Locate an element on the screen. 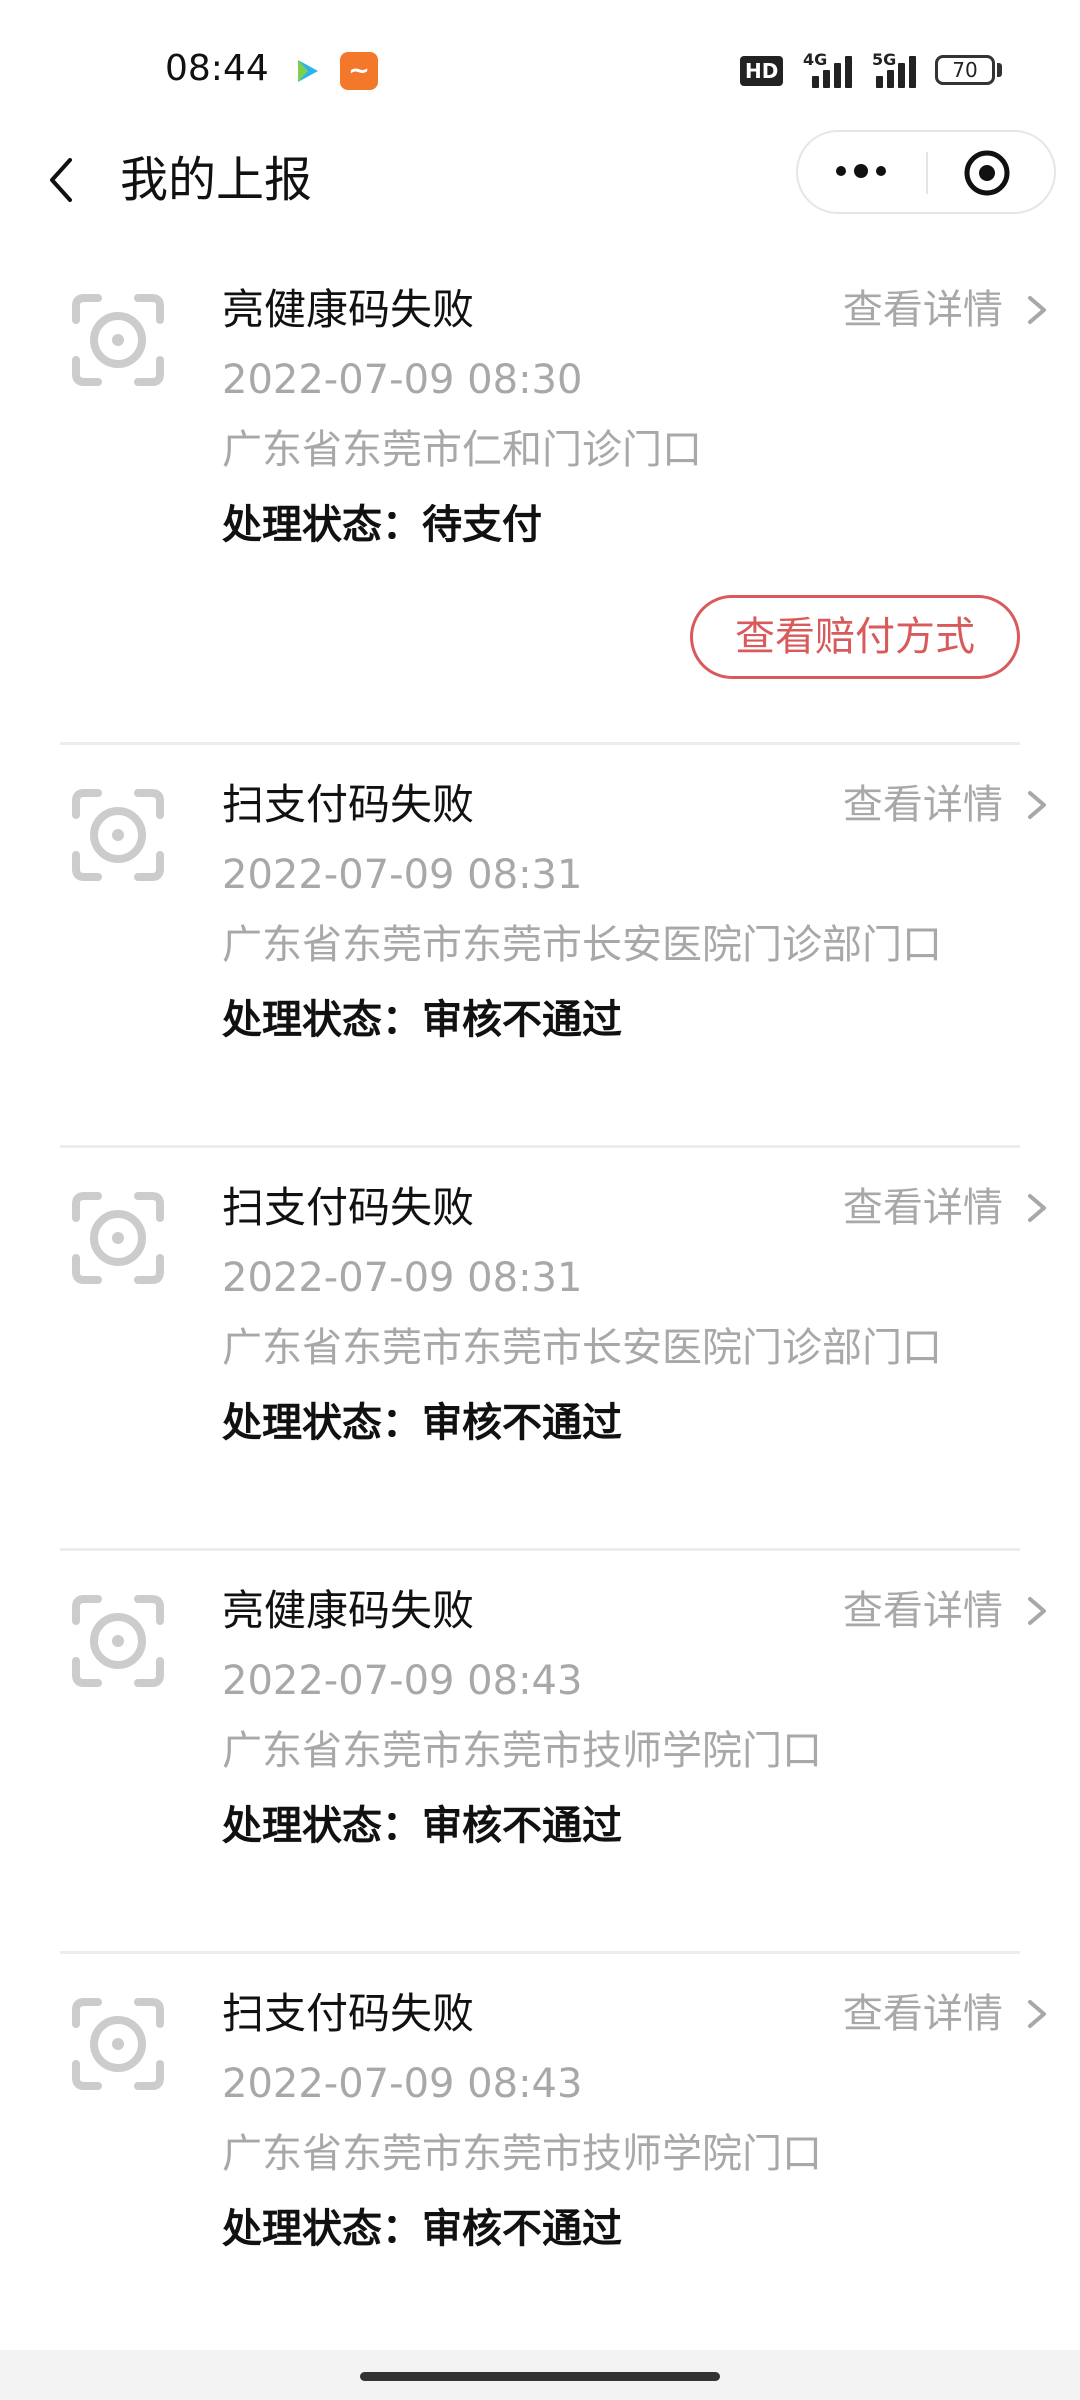  report-status: 处理状态：待支付 is located at coordinates (382, 525).